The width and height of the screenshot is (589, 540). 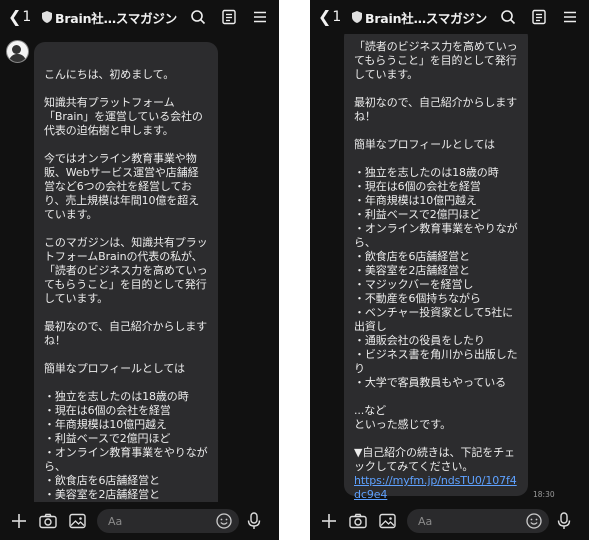 I want to click on message-link: https://myfm.jp/ndsTU0/107f4dc9e4, so click(x=435, y=487).